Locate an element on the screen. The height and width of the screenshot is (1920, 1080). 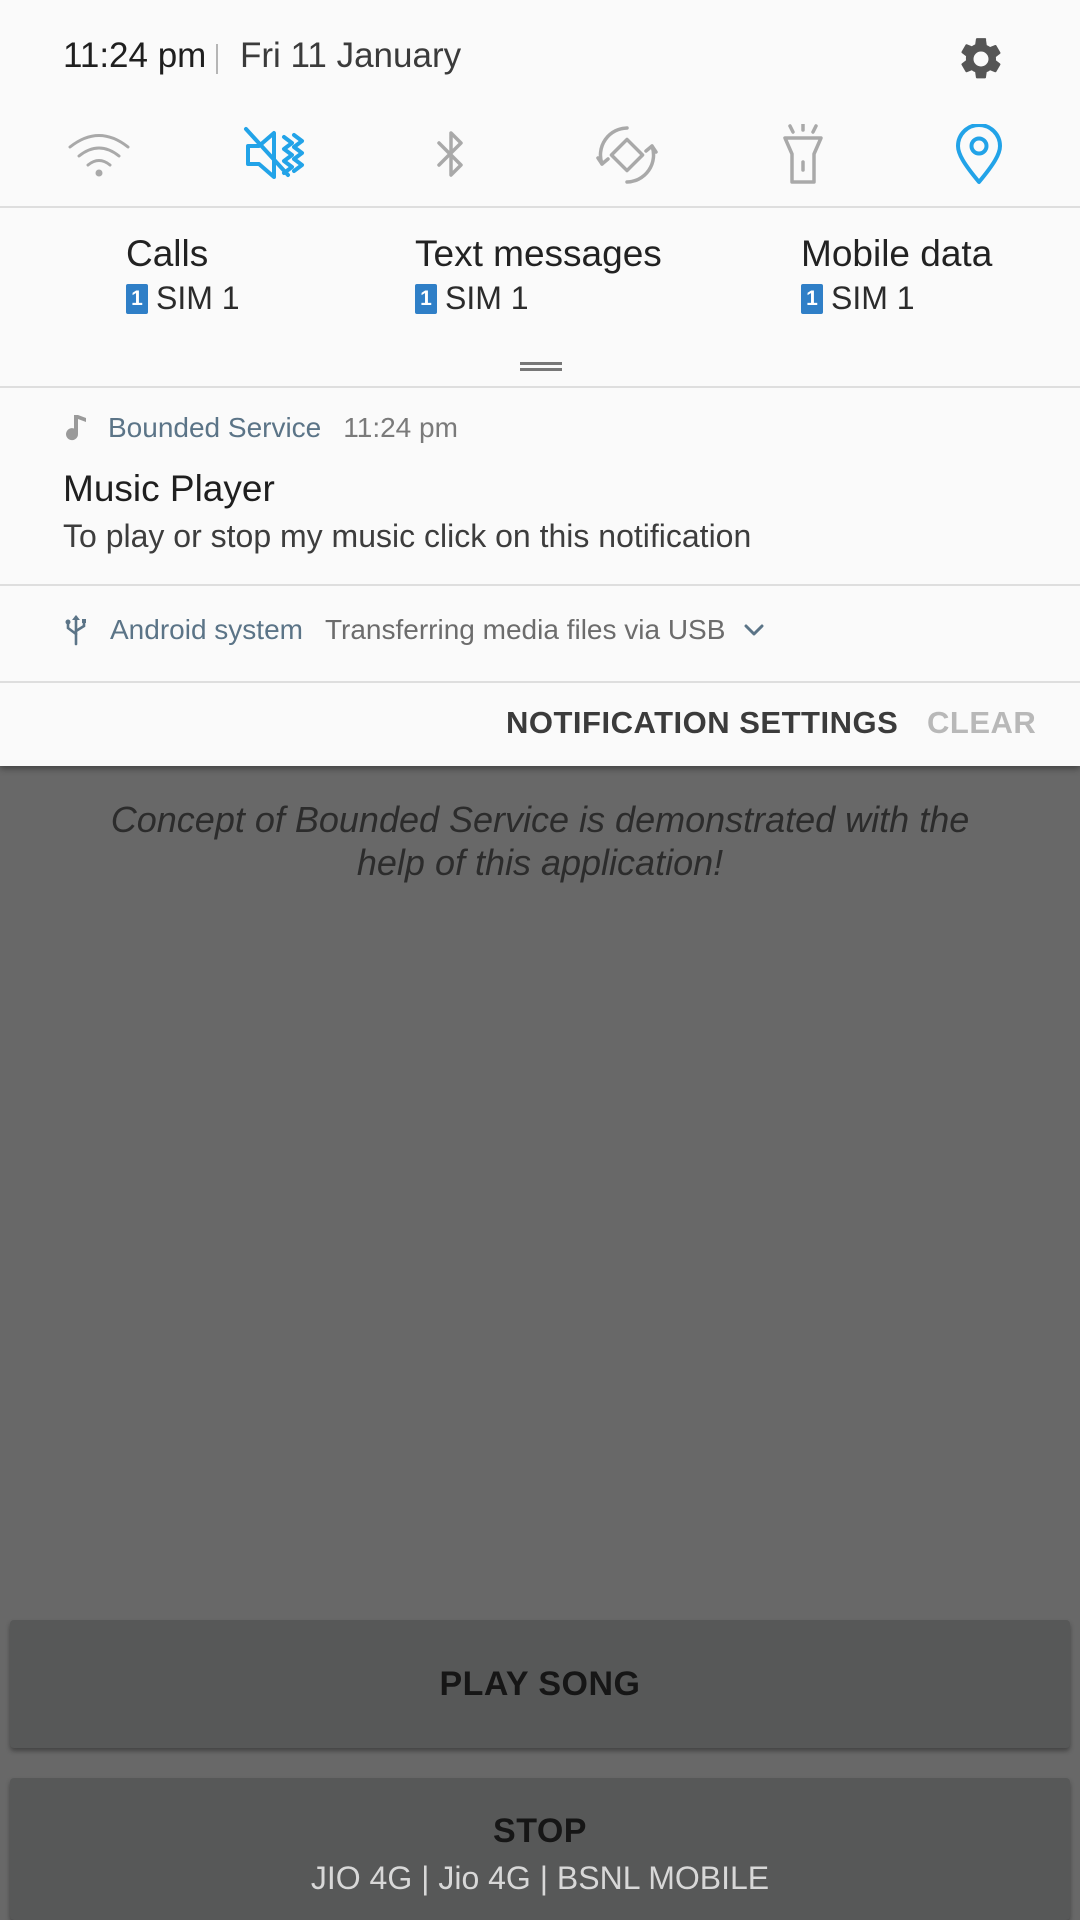
mute-icon is located at coordinates (274, 153).